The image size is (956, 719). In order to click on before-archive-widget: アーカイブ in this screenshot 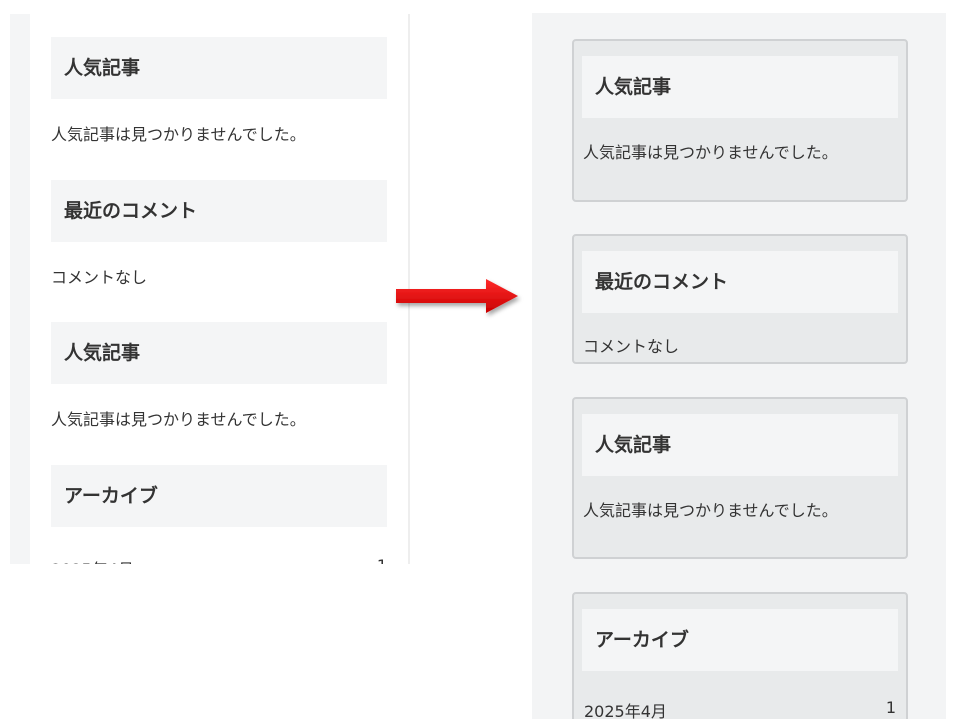, I will do `click(219, 496)`.